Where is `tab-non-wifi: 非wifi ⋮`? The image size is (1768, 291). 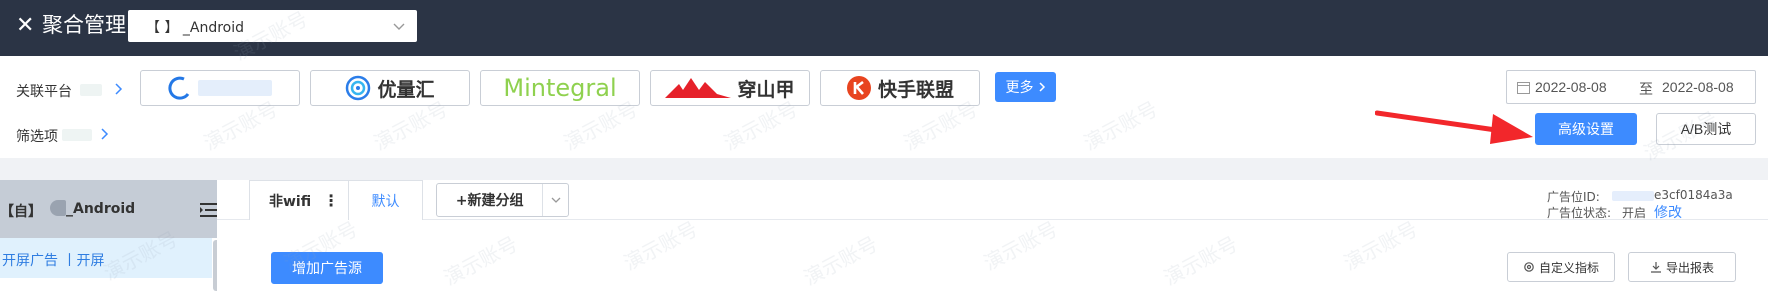 tab-non-wifi: 非wifi ⋮ is located at coordinates (299, 200).